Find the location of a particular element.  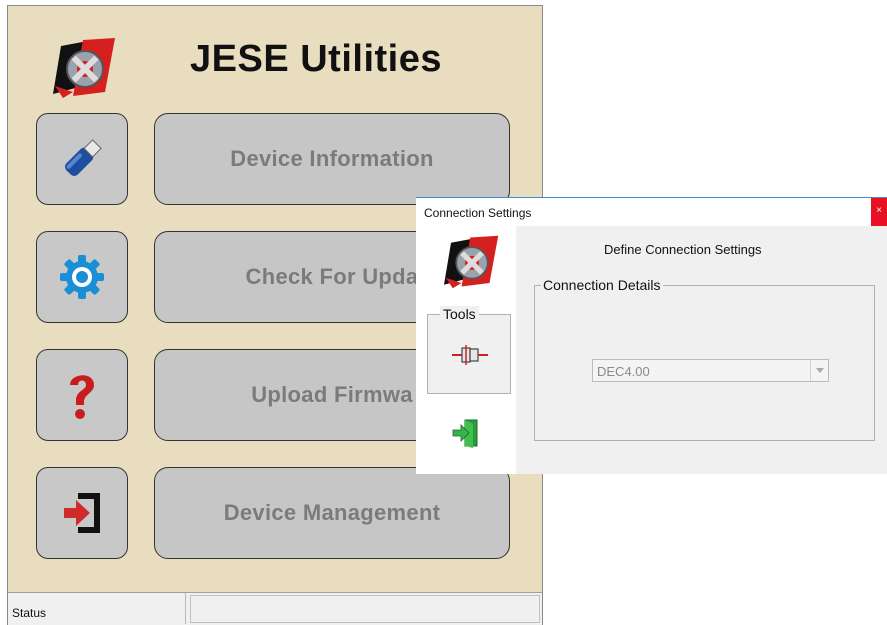

device-management-icon-button is located at coordinates (82, 513).